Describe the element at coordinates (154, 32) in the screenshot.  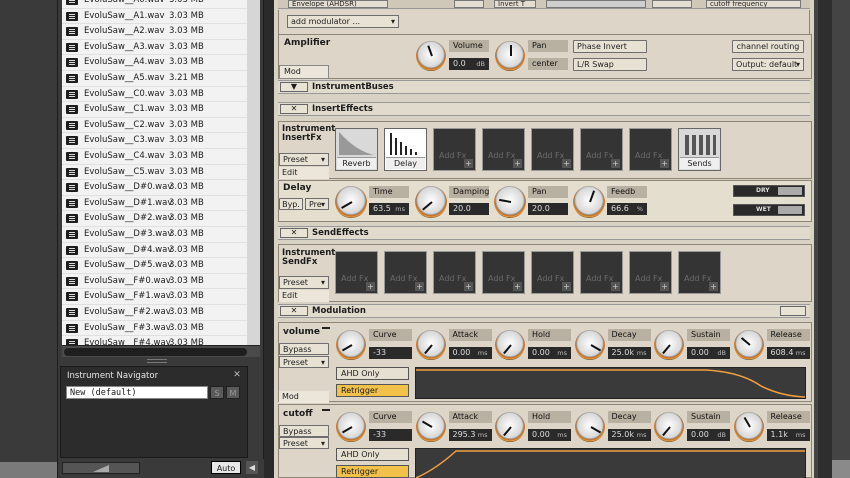
I see `file-row: EvoluSaw__A2.wav 3.03 MB` at that location.